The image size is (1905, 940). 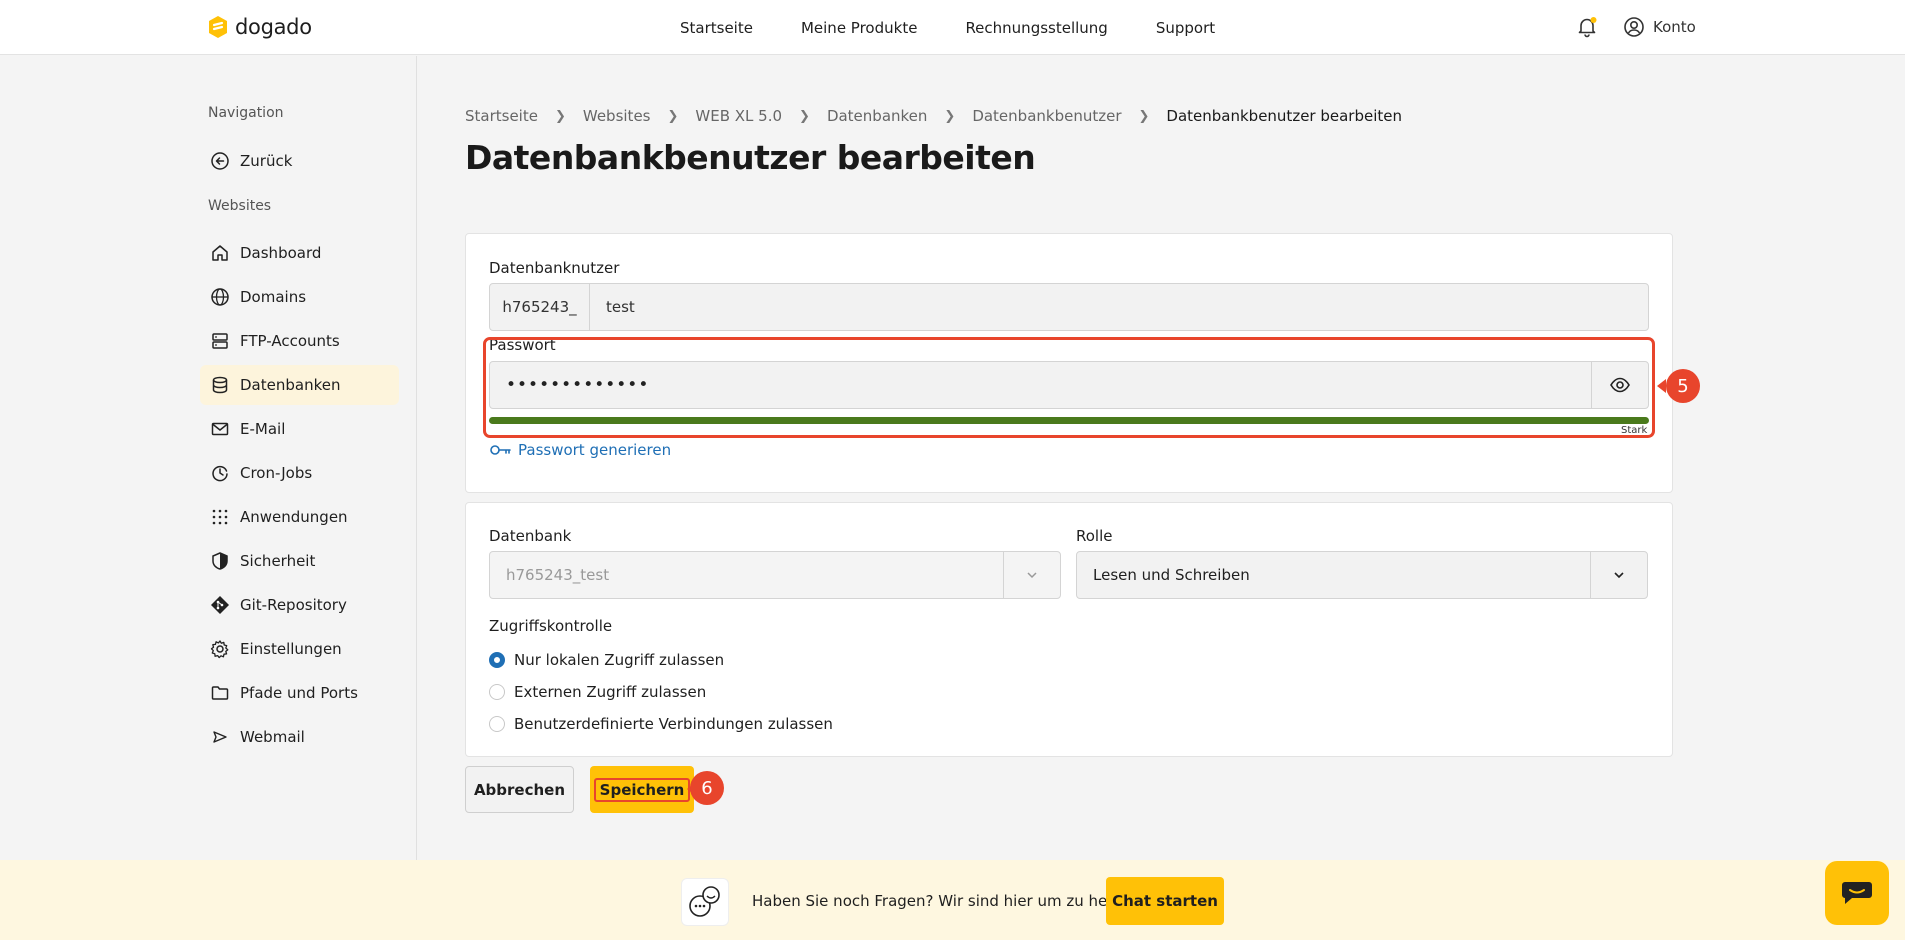 What do you see at coordinates (551, 626) in the screenshot?
I see `access-control-label: Zugriffskontrolle` at bounding box center [551, 626].